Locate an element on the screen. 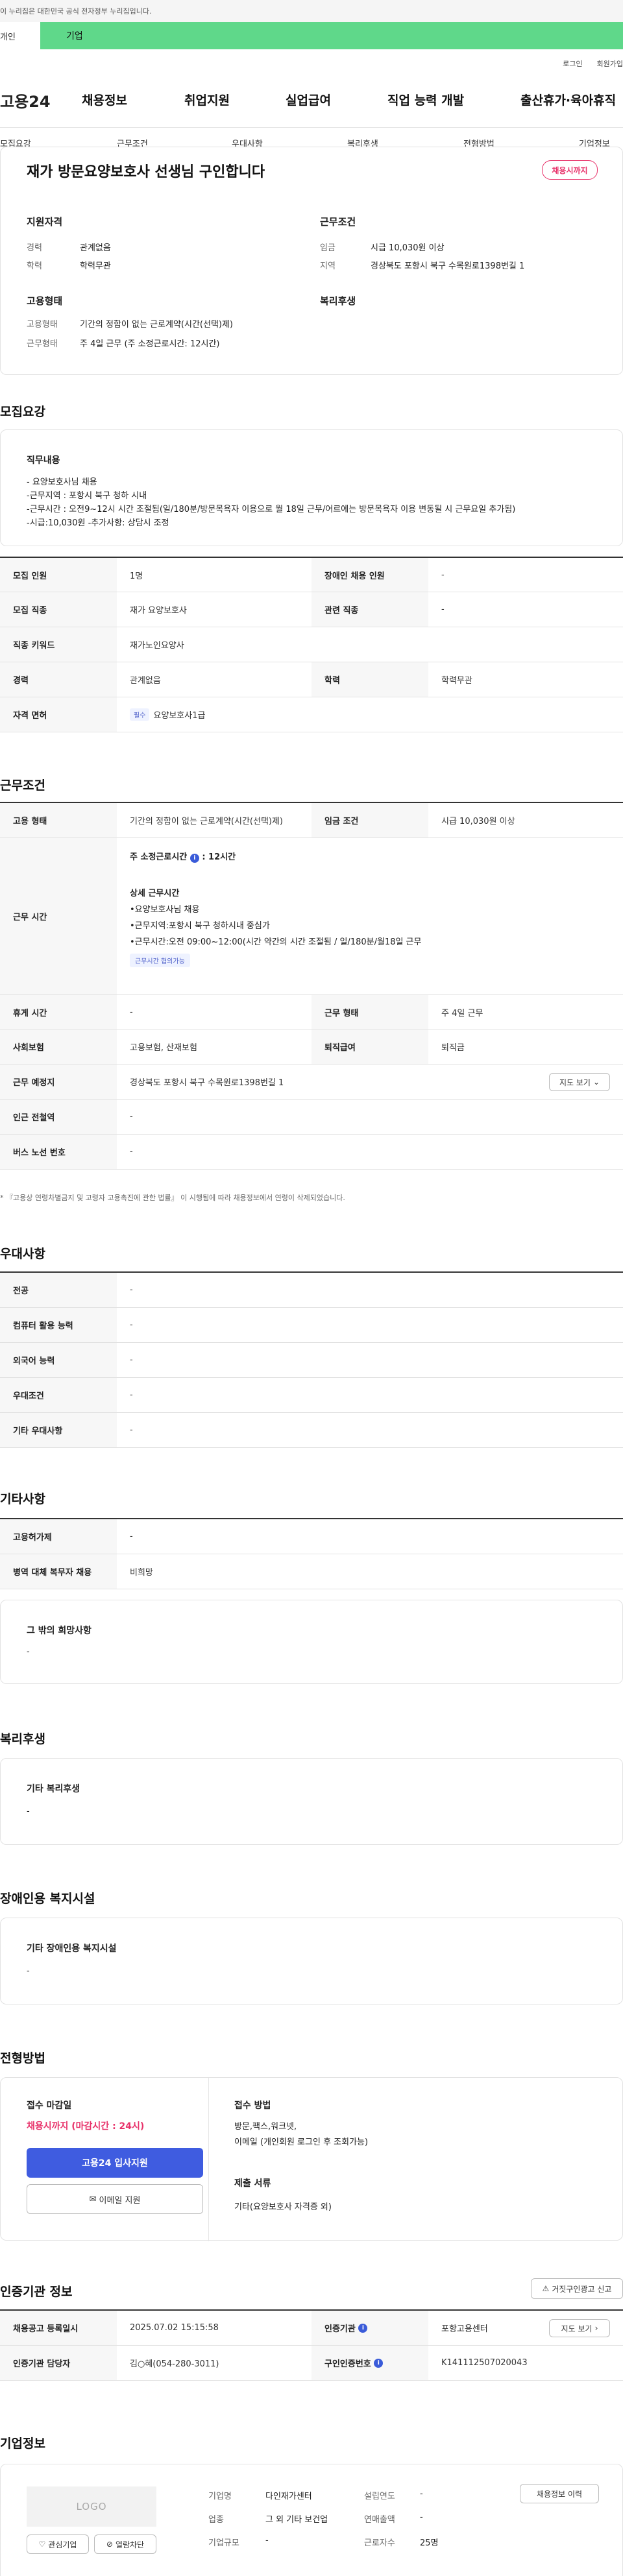 This screenshot has height=2576, width=623. table-row: 경력 관계없음 학력 학력무관 is located at coordinates (311, 679).